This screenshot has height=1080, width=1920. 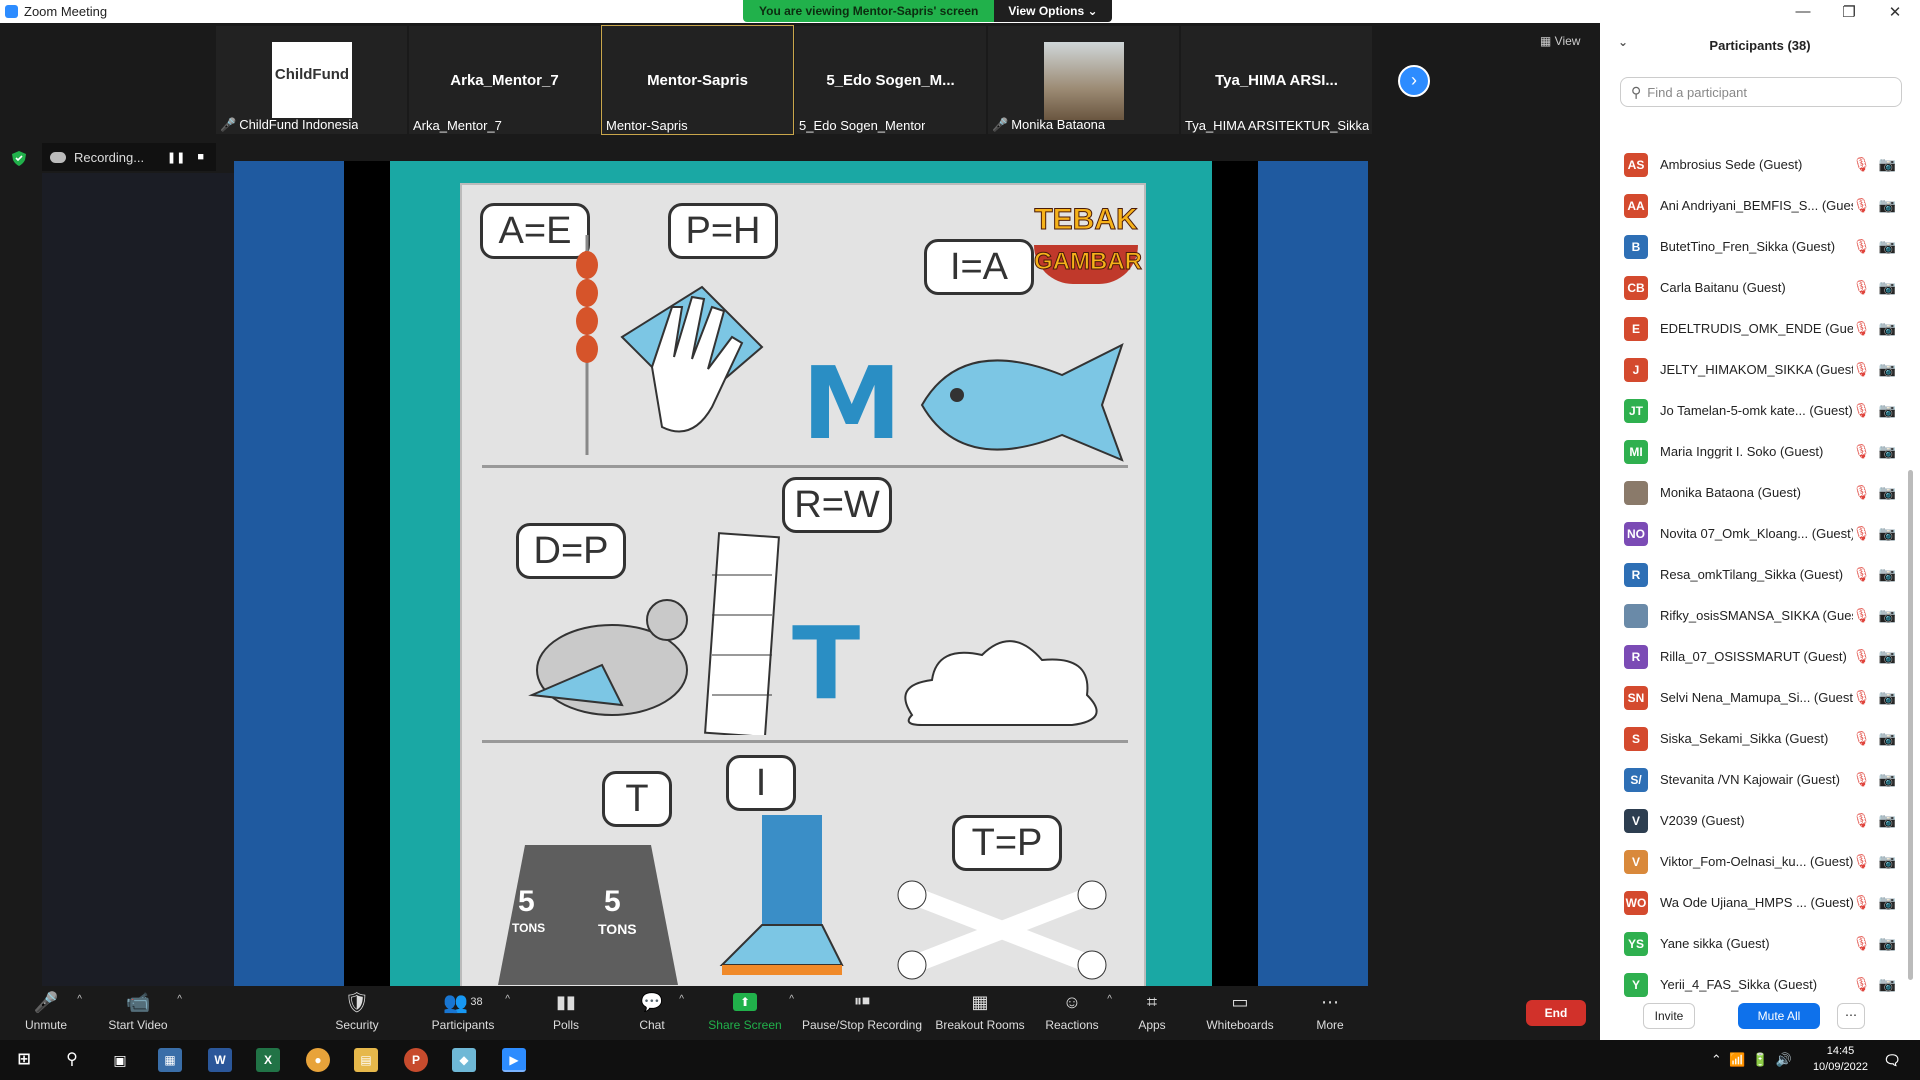 What do you see at coordinates (464, 1060) in the screenshot?
I see `app-icon: ◆` at bounding box center [464, 1060].